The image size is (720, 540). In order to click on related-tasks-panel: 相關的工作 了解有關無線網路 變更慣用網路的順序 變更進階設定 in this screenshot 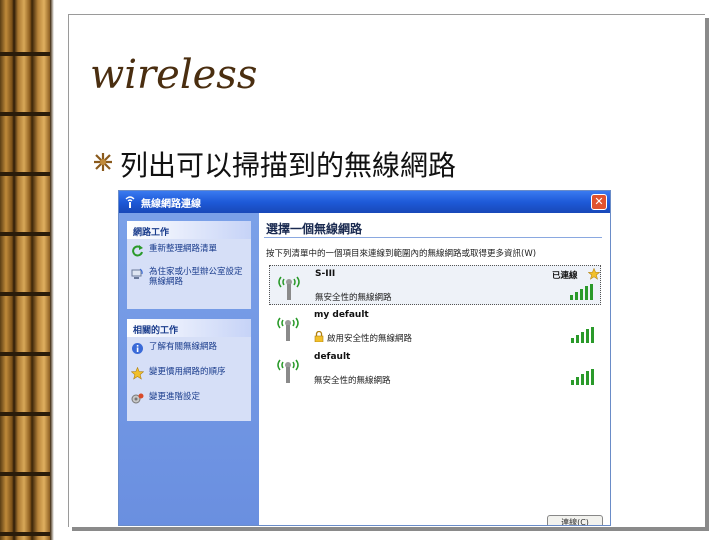, I will do `click(189, 370)`.